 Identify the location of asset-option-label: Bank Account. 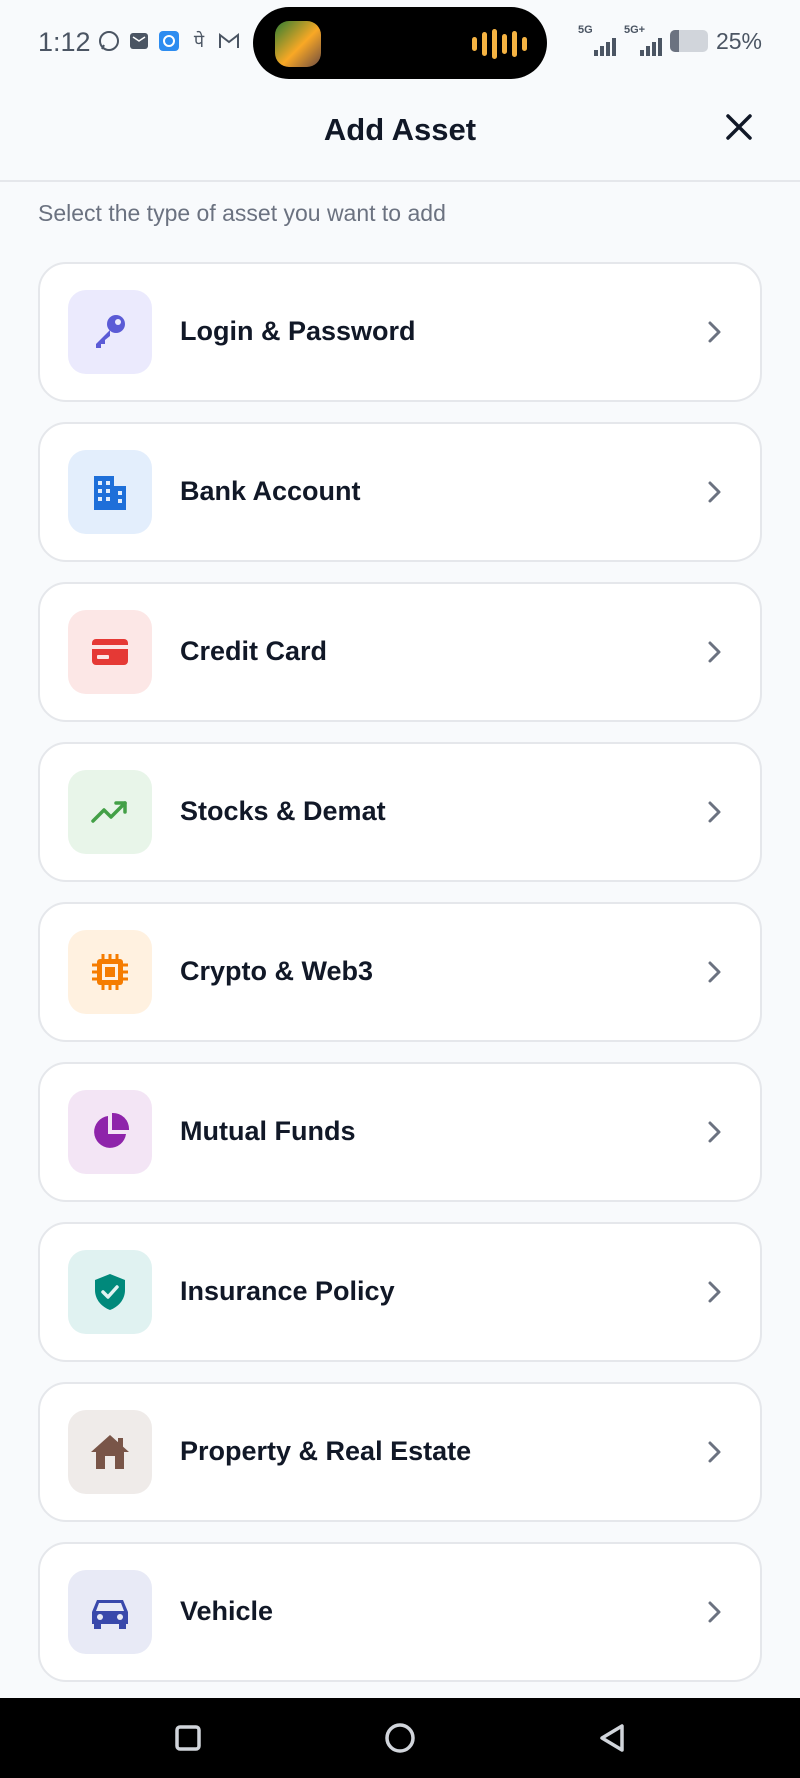
(270, 491).